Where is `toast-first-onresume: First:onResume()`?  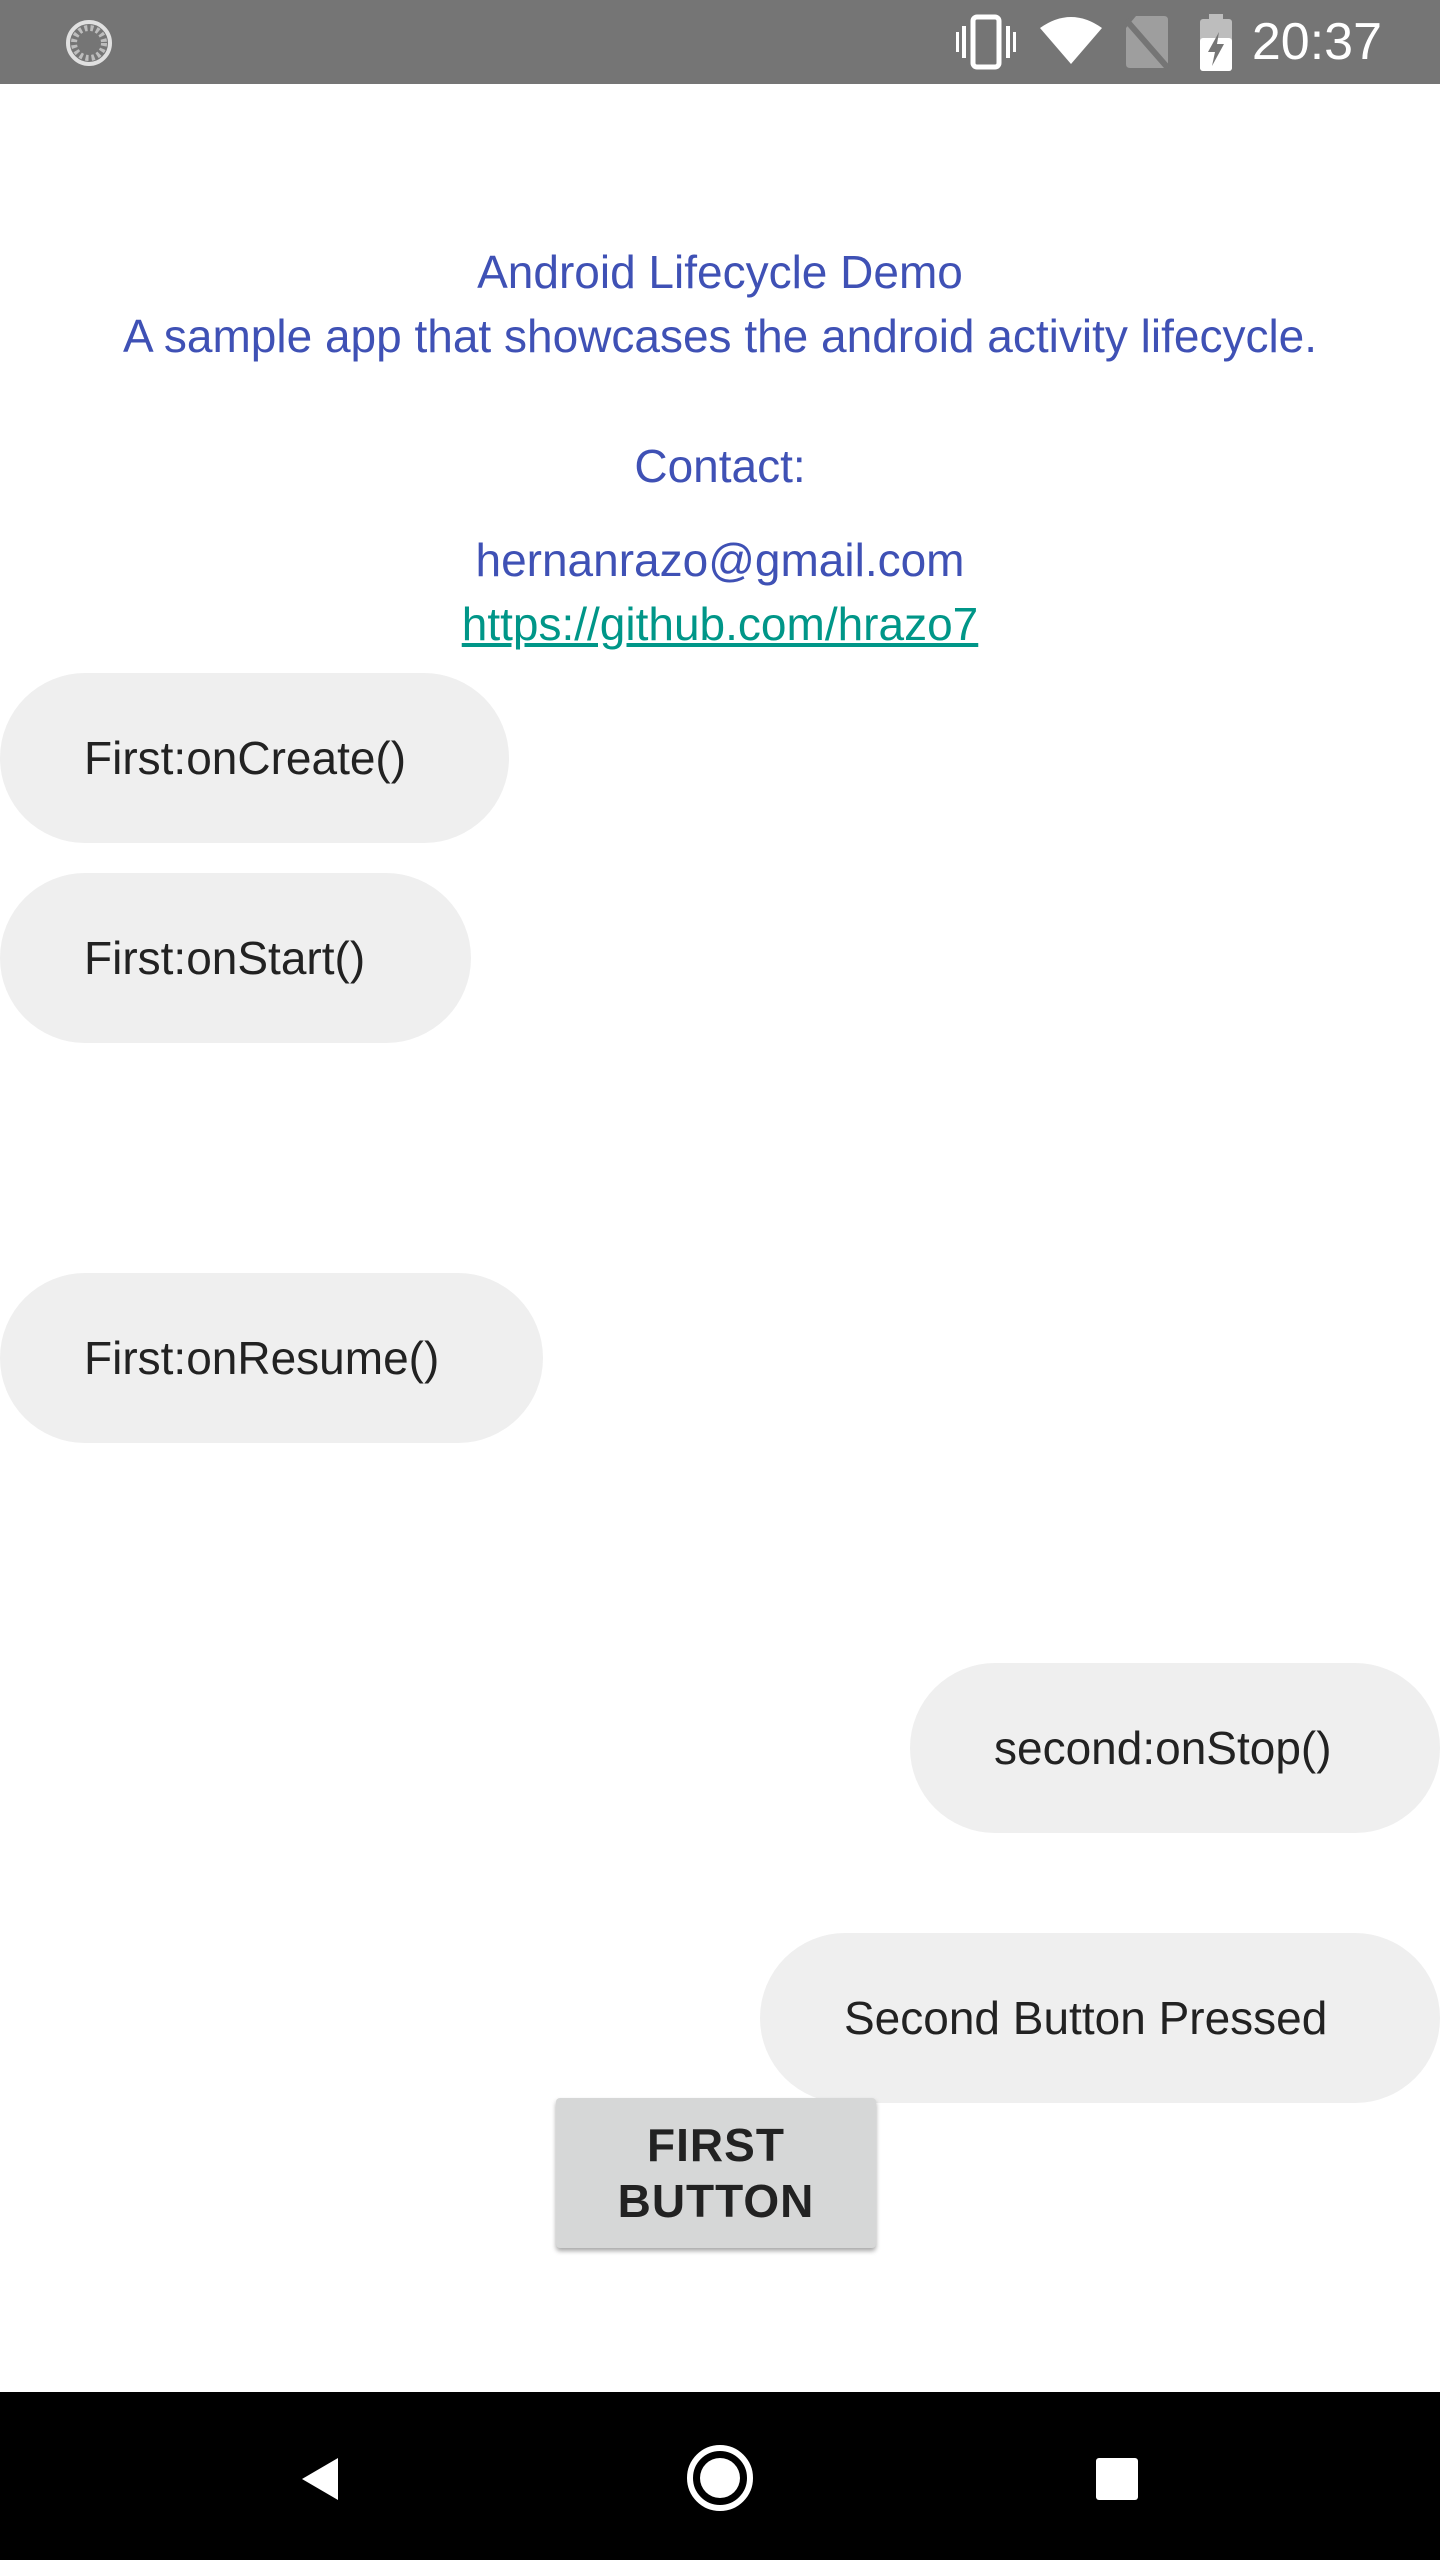 toast-first-onresume: First:onResume() is located at coordinates (271, 1358).